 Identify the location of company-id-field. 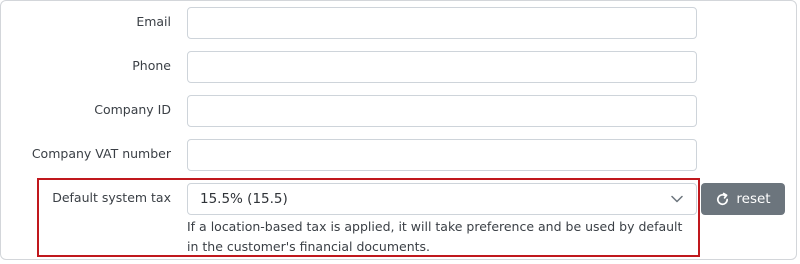
(442, 111).